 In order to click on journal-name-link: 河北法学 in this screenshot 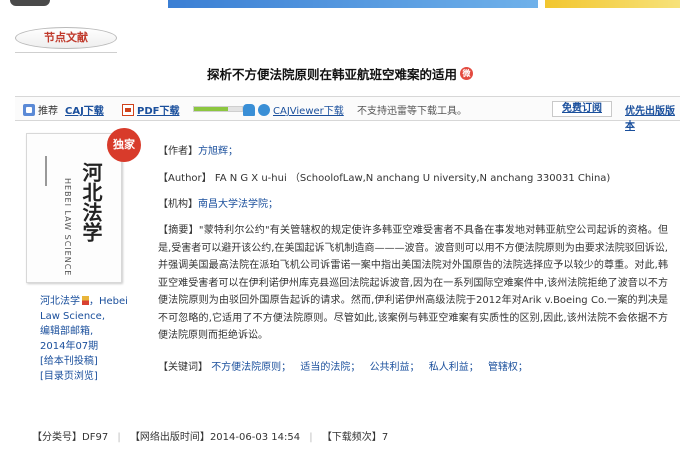, I will do `click(60, 301)`.